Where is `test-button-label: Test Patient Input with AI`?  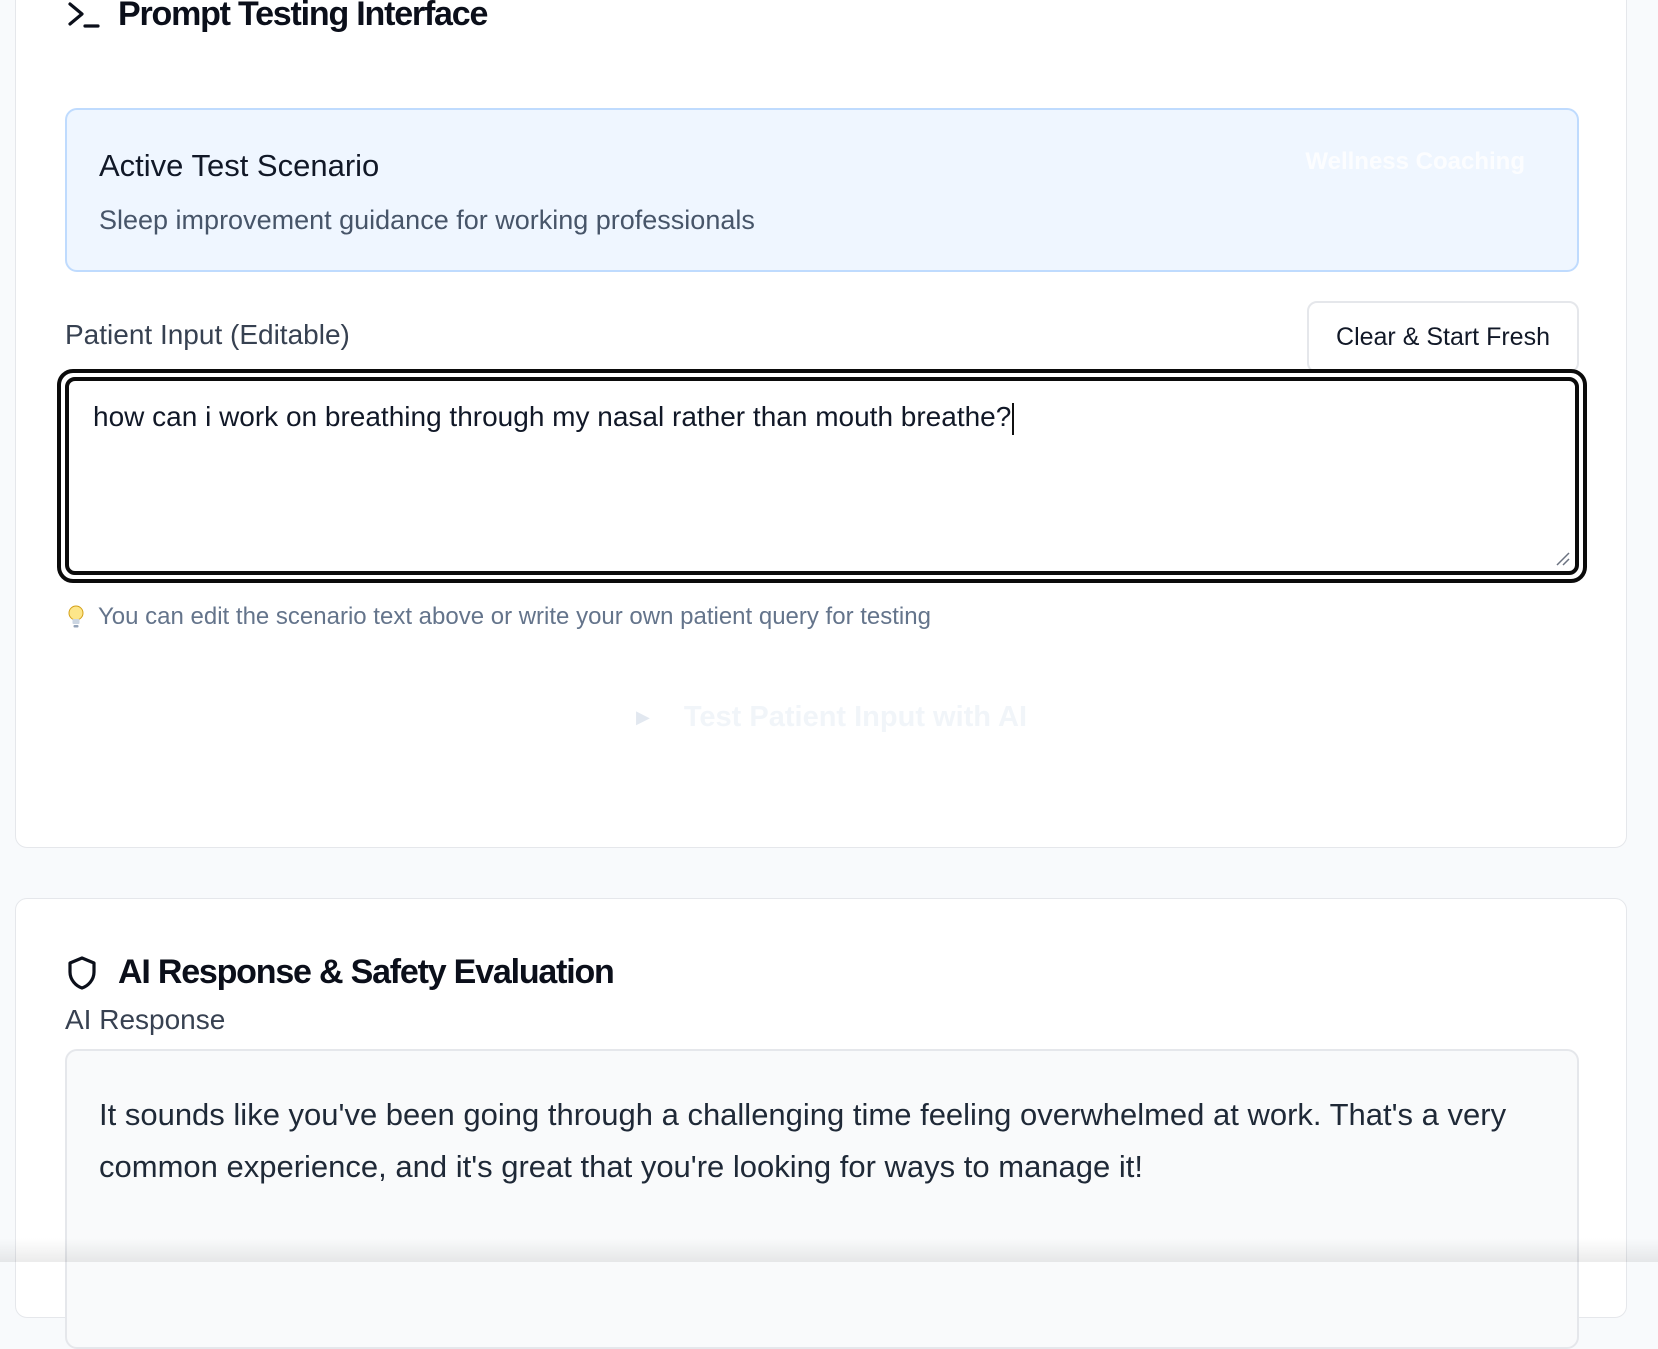
test-button-label: Test Patient Input with AI is located at coordinates (855, 717).